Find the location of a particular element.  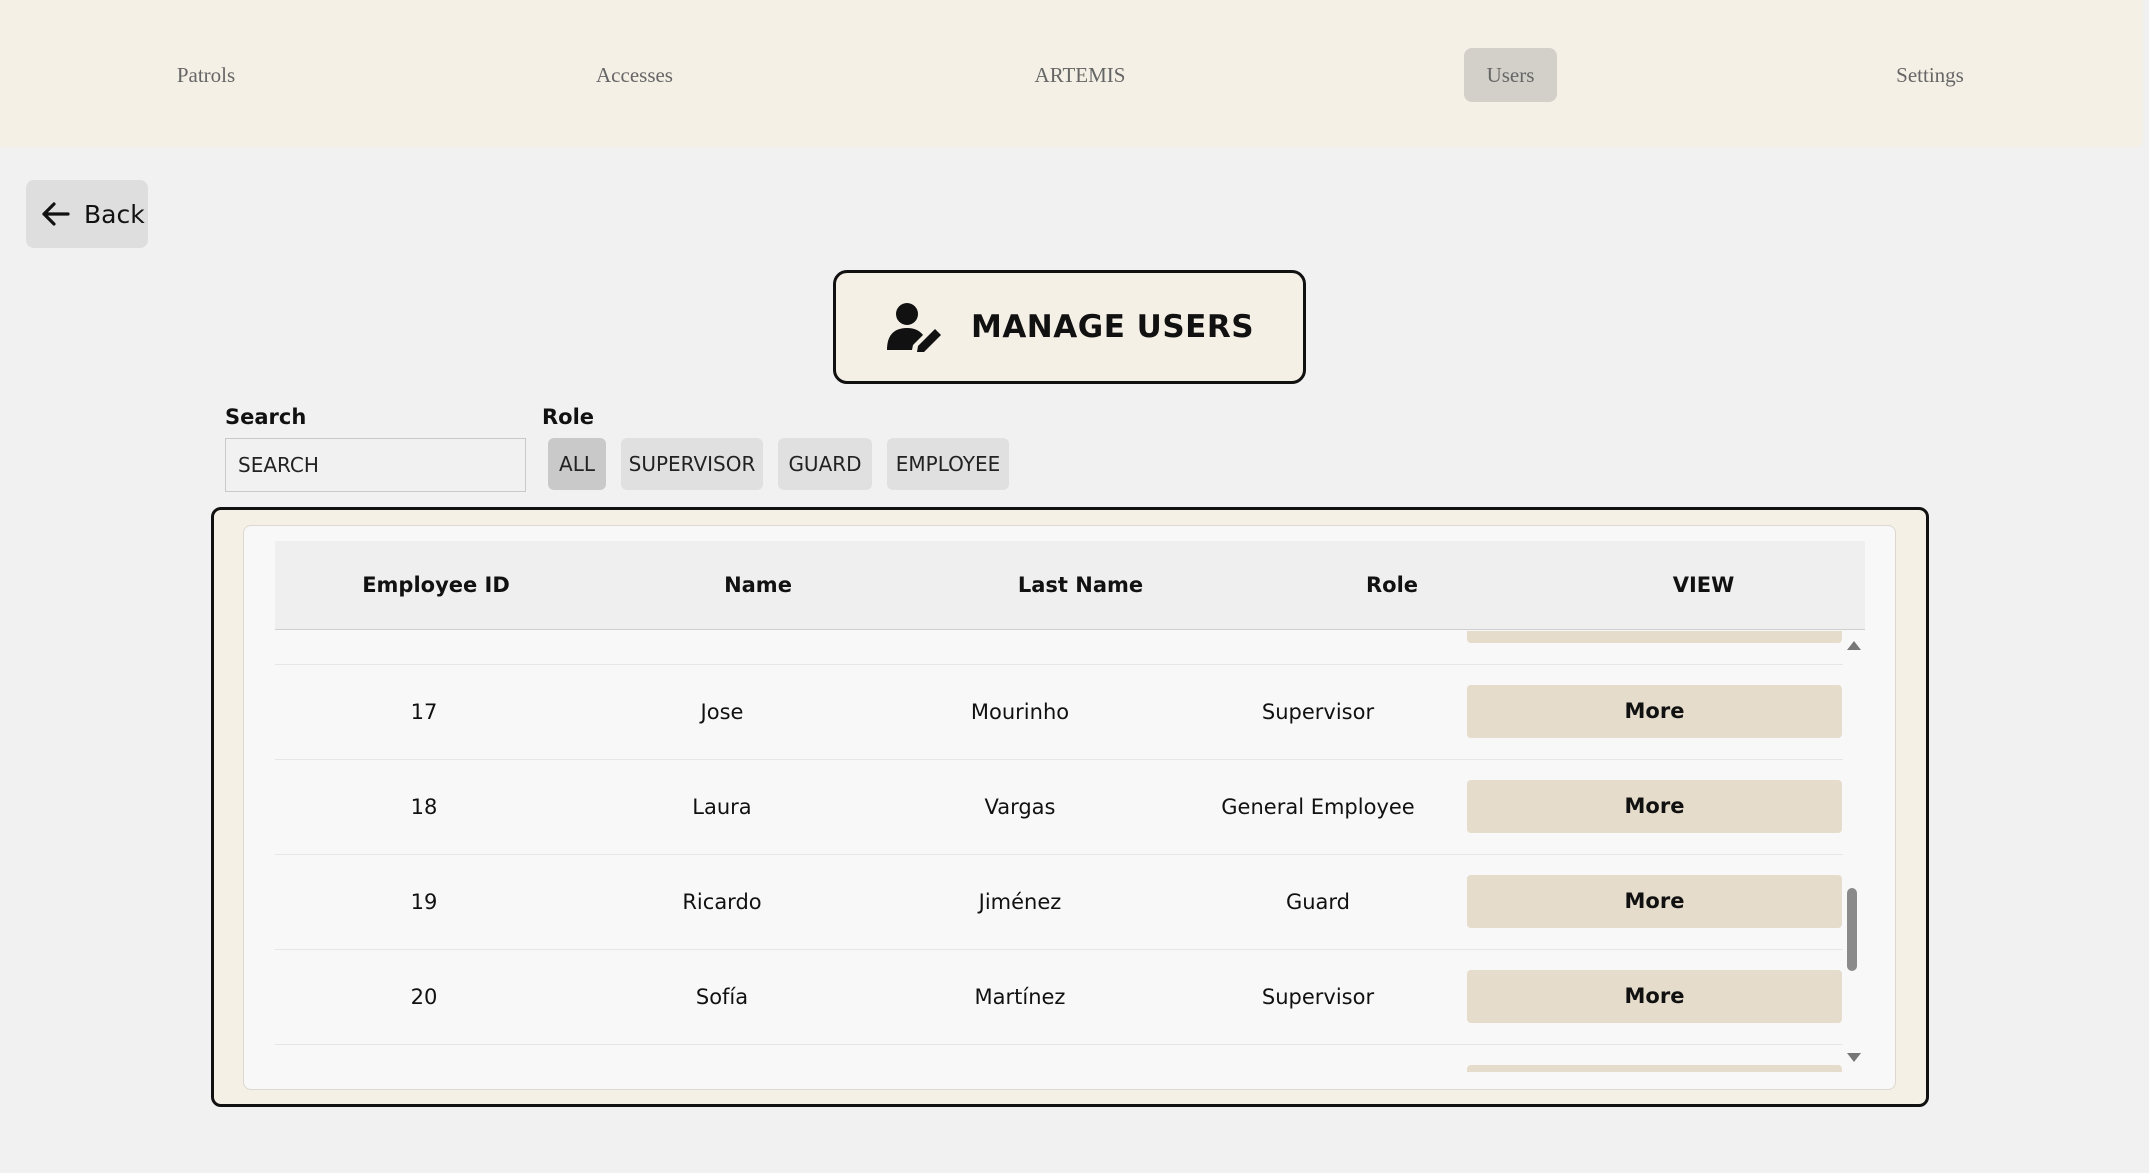

page-title-box: MANAGE USERS is located at coordinates (1069, 327).